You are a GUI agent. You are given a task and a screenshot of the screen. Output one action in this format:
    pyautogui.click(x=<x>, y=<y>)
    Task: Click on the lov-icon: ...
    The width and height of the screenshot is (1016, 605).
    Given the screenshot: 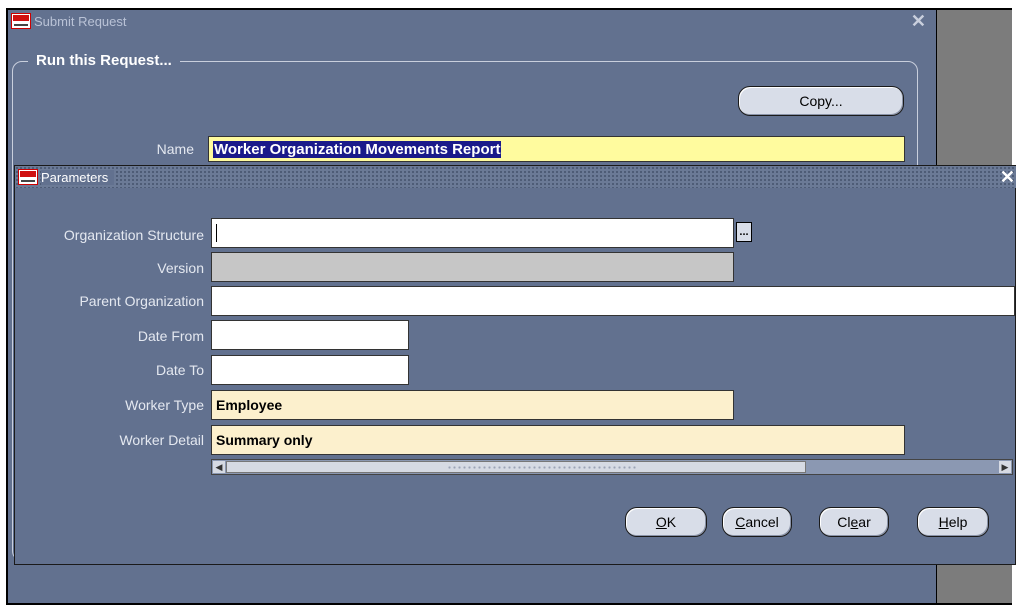 What is the action you would take?
    pyautogui.click(x=744, y=232)
    